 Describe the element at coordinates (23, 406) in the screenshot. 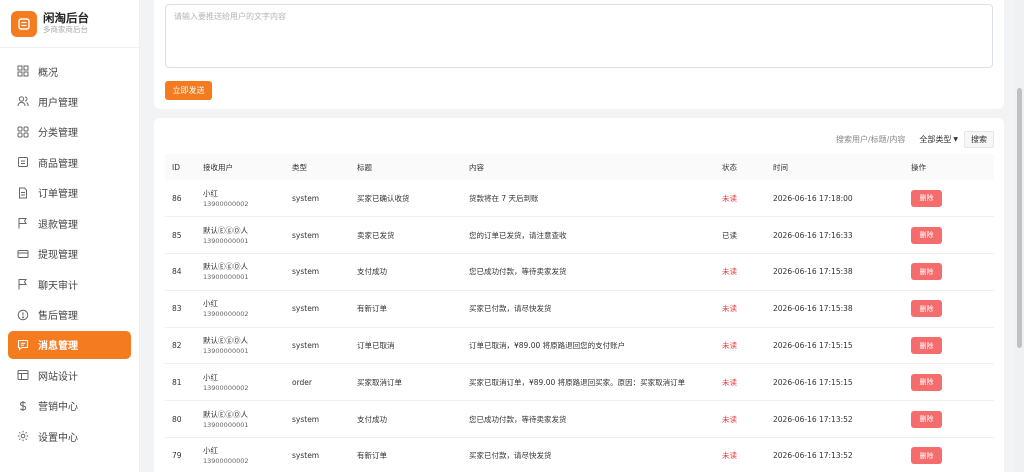

I see `dollar-icon` at that location.